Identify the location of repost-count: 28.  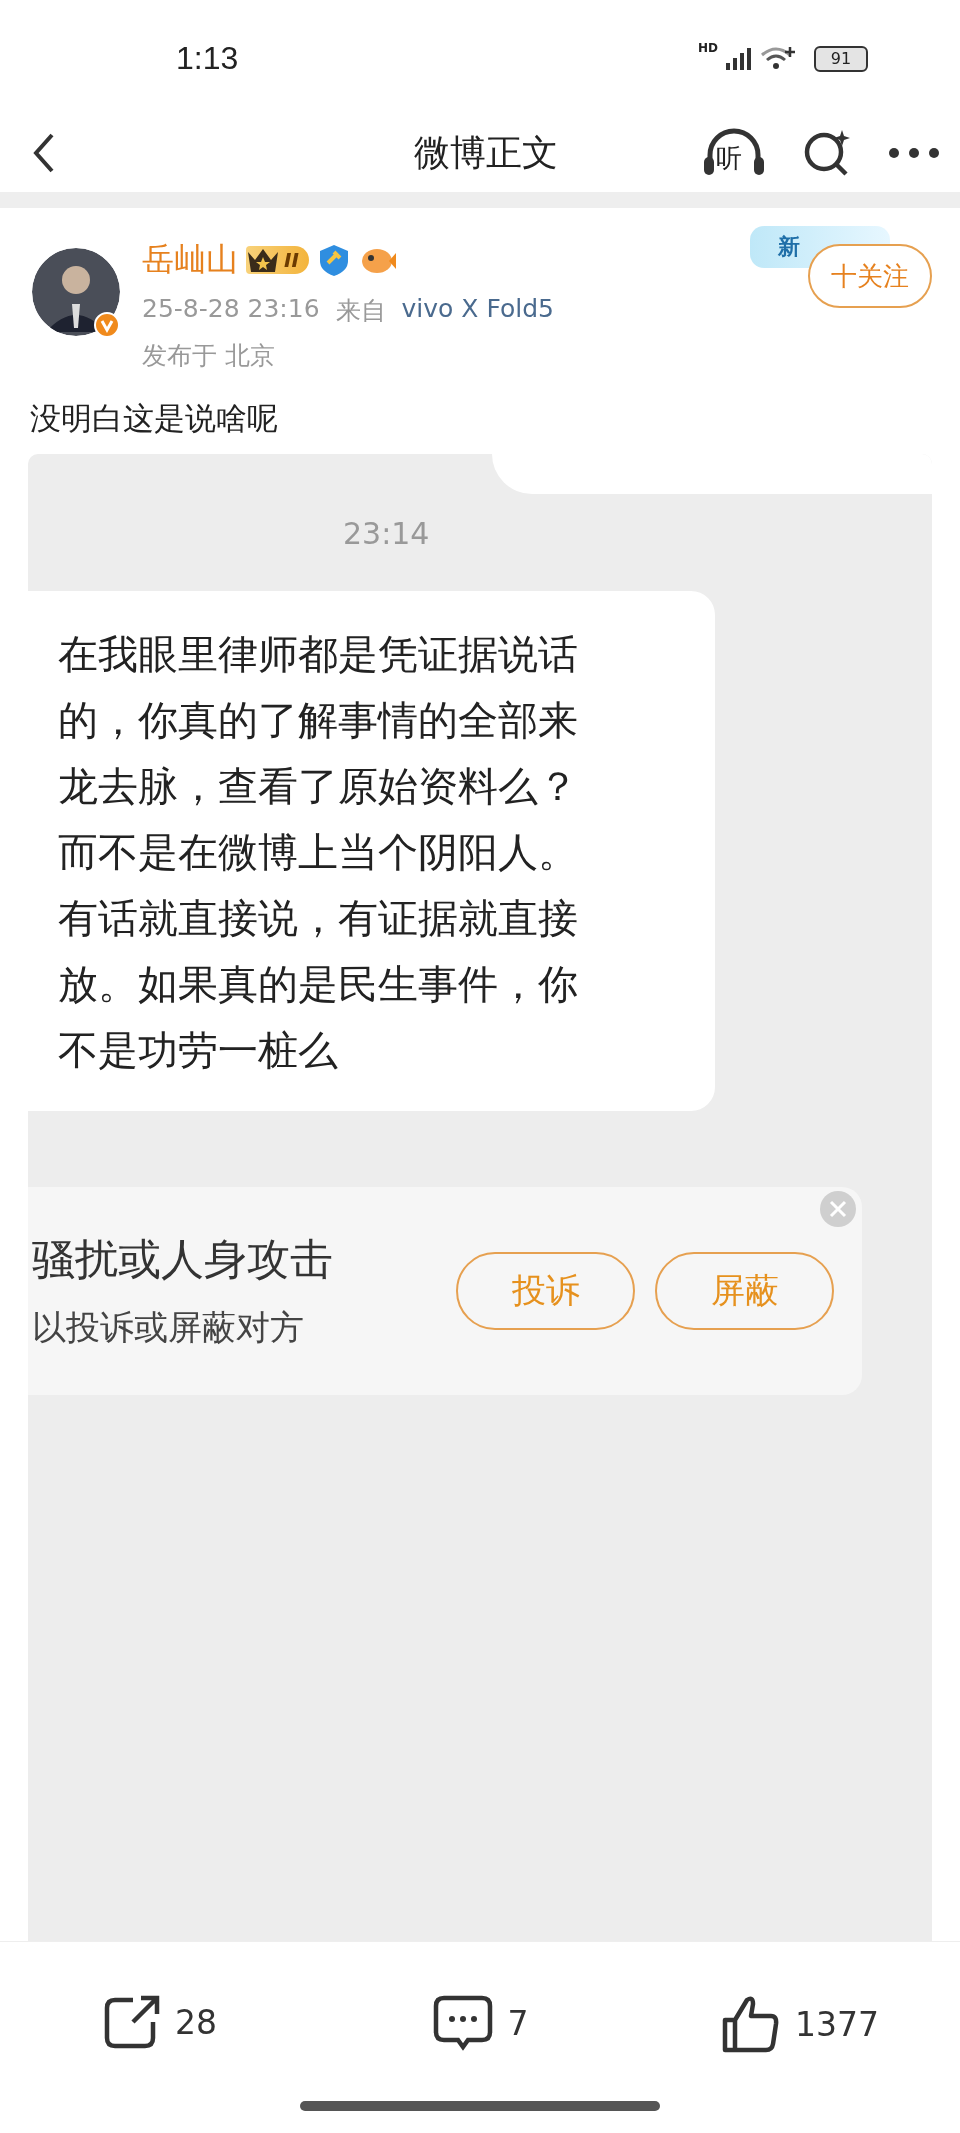
(196, 2022).